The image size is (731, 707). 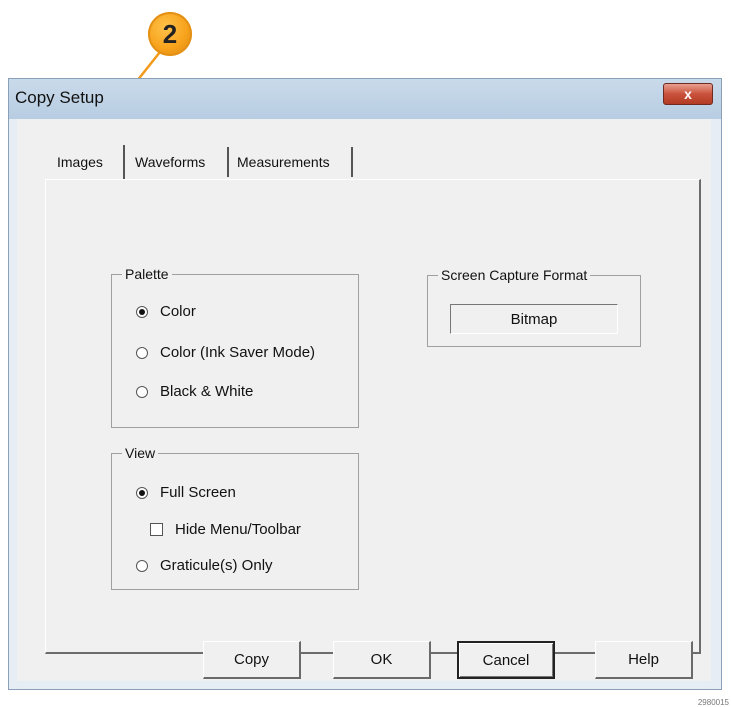 I want to click on tab-waveforms: Waveforms, so click(x=179, y=162).